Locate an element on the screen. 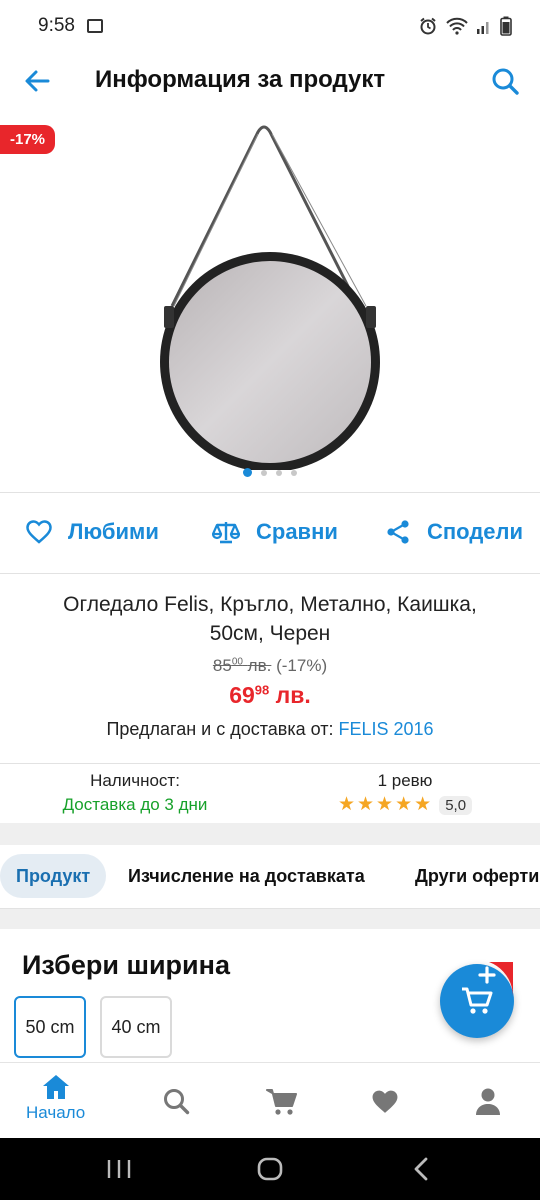 The height and width of the screenshot is (1200, 540). gallery-pagination is located at coordinates (270, 472).